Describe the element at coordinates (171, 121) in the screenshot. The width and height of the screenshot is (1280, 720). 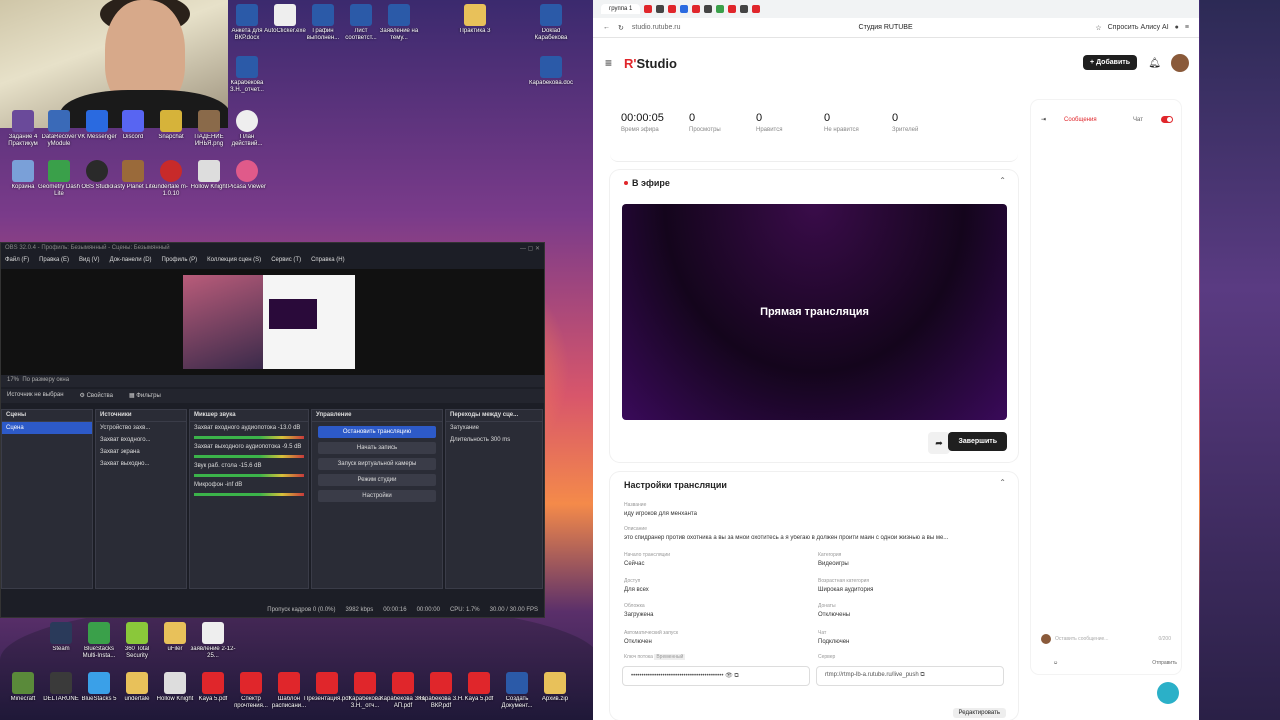
I see `snapchat-icon` at that location.